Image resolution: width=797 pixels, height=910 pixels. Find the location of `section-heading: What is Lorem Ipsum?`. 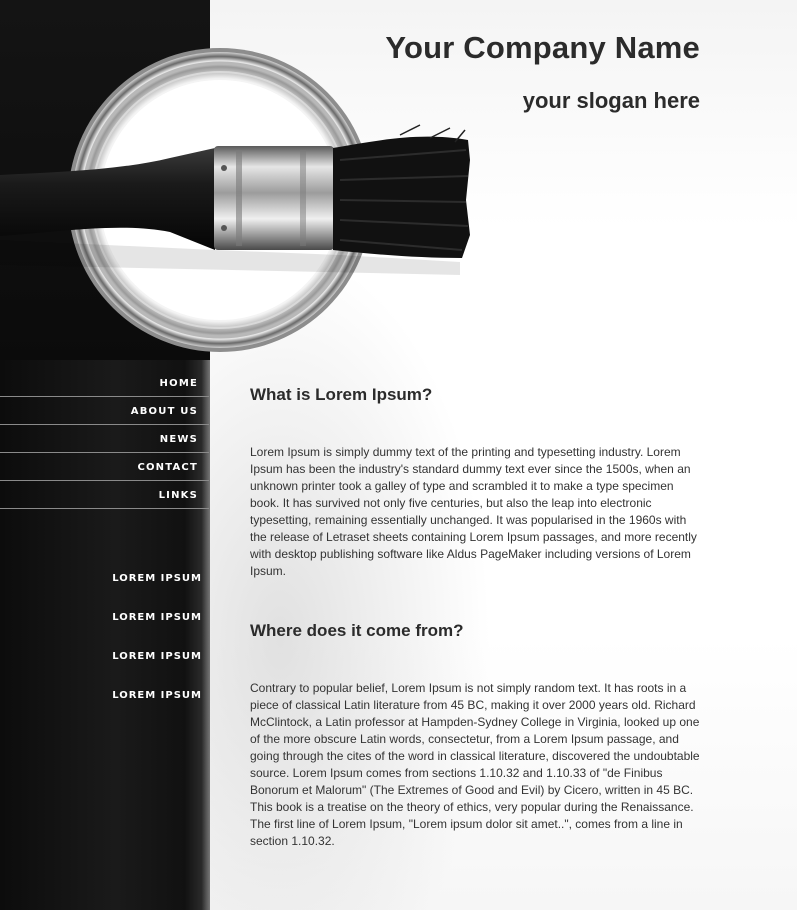

section-heading: What is Lorem Ipsum? is located at coordinates (341, 394).